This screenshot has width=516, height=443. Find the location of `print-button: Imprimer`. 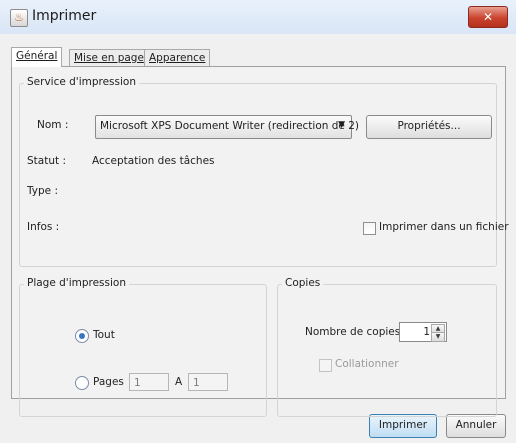

print-button: Imprimer is located at coordinates (403, 426).